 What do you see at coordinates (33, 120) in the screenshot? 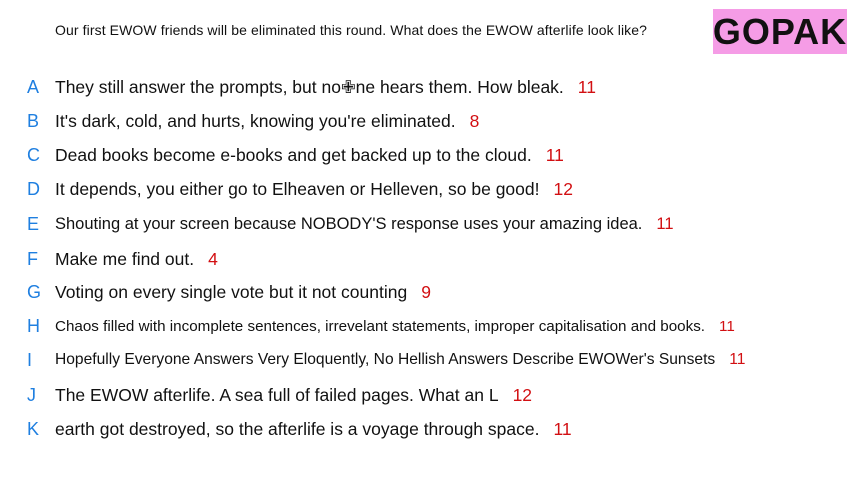
I see `response-letter: B` at bounding box center [33, 120].